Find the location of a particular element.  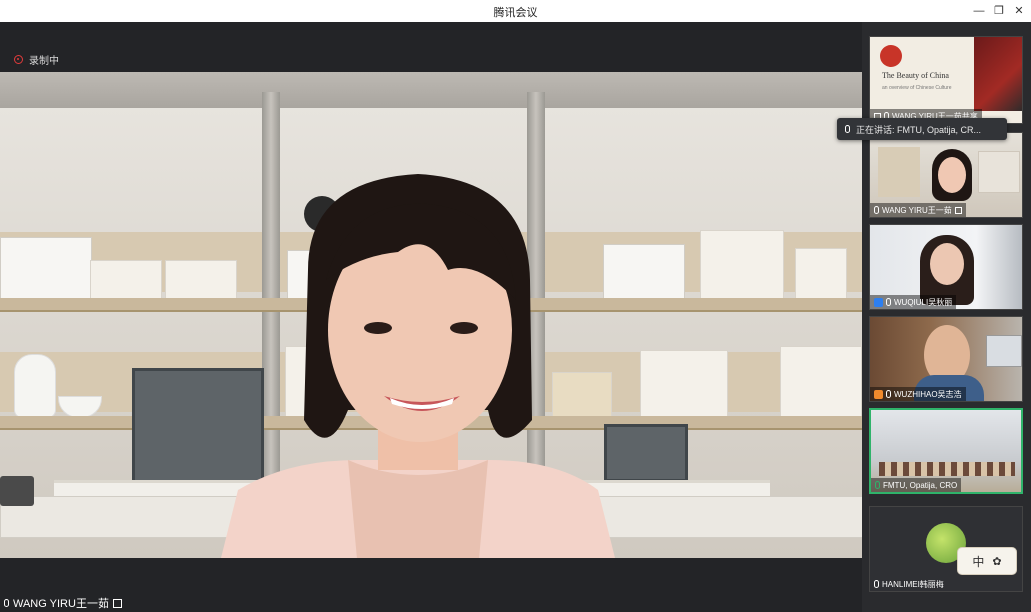

ime-indicator: 中 ✿ is located at coordinates (987, 561).